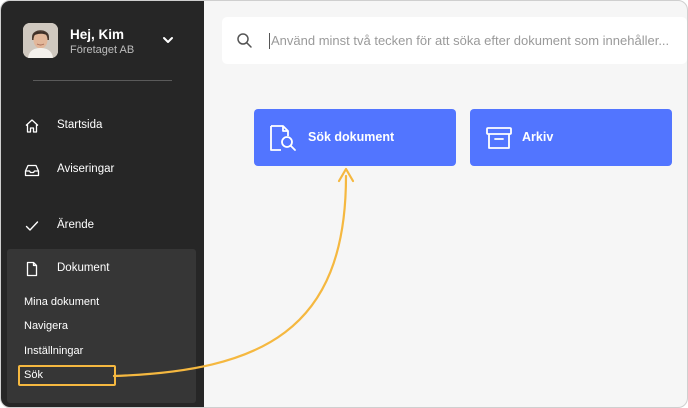 This screenshot has height=408, width=688. Describe the element at coordinates (244, 40) in the screenshot. I see `search-icon` at that location.